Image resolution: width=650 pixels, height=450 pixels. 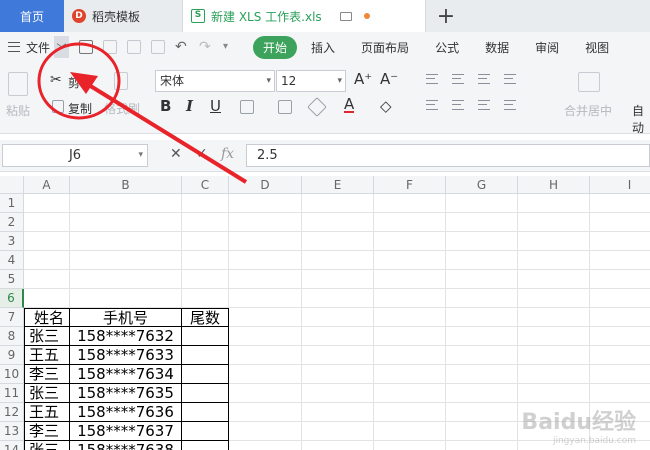 What do you see at coordinates (484, 79) in the screenshot?
I see `align-bottom-icon` at bounding box center [484, 79].